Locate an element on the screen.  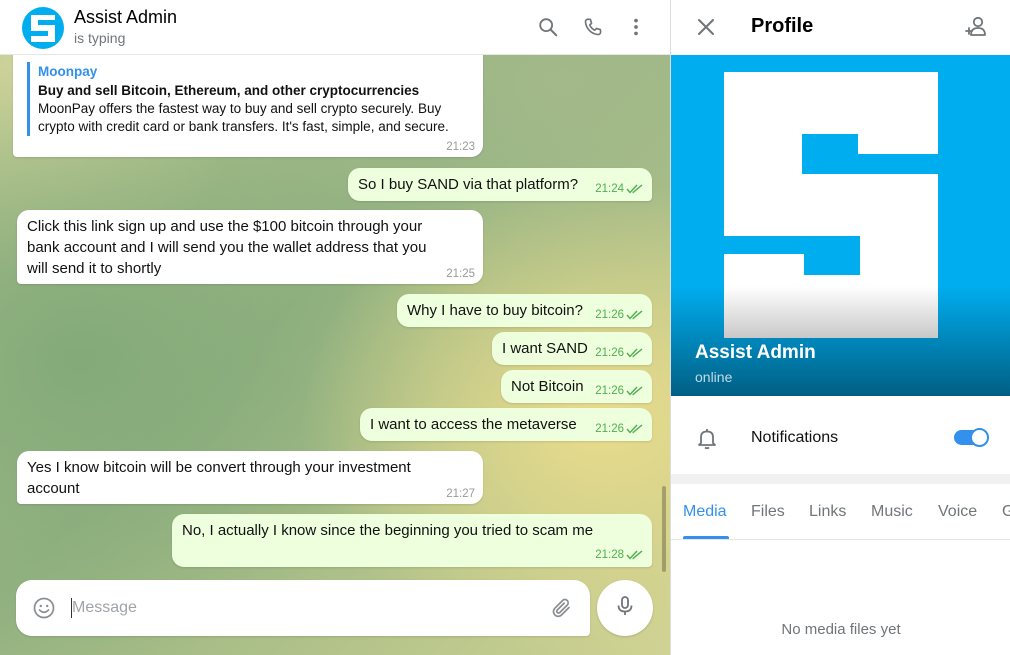
bell-icon is located at coordinates (707, 440).